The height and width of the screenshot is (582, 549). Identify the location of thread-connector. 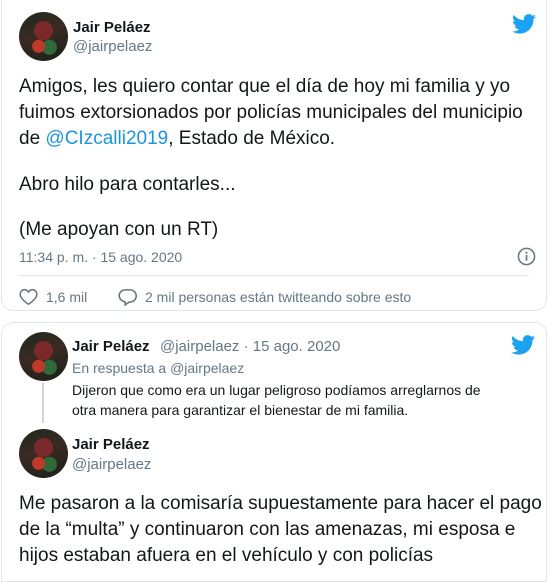
(43, 403).